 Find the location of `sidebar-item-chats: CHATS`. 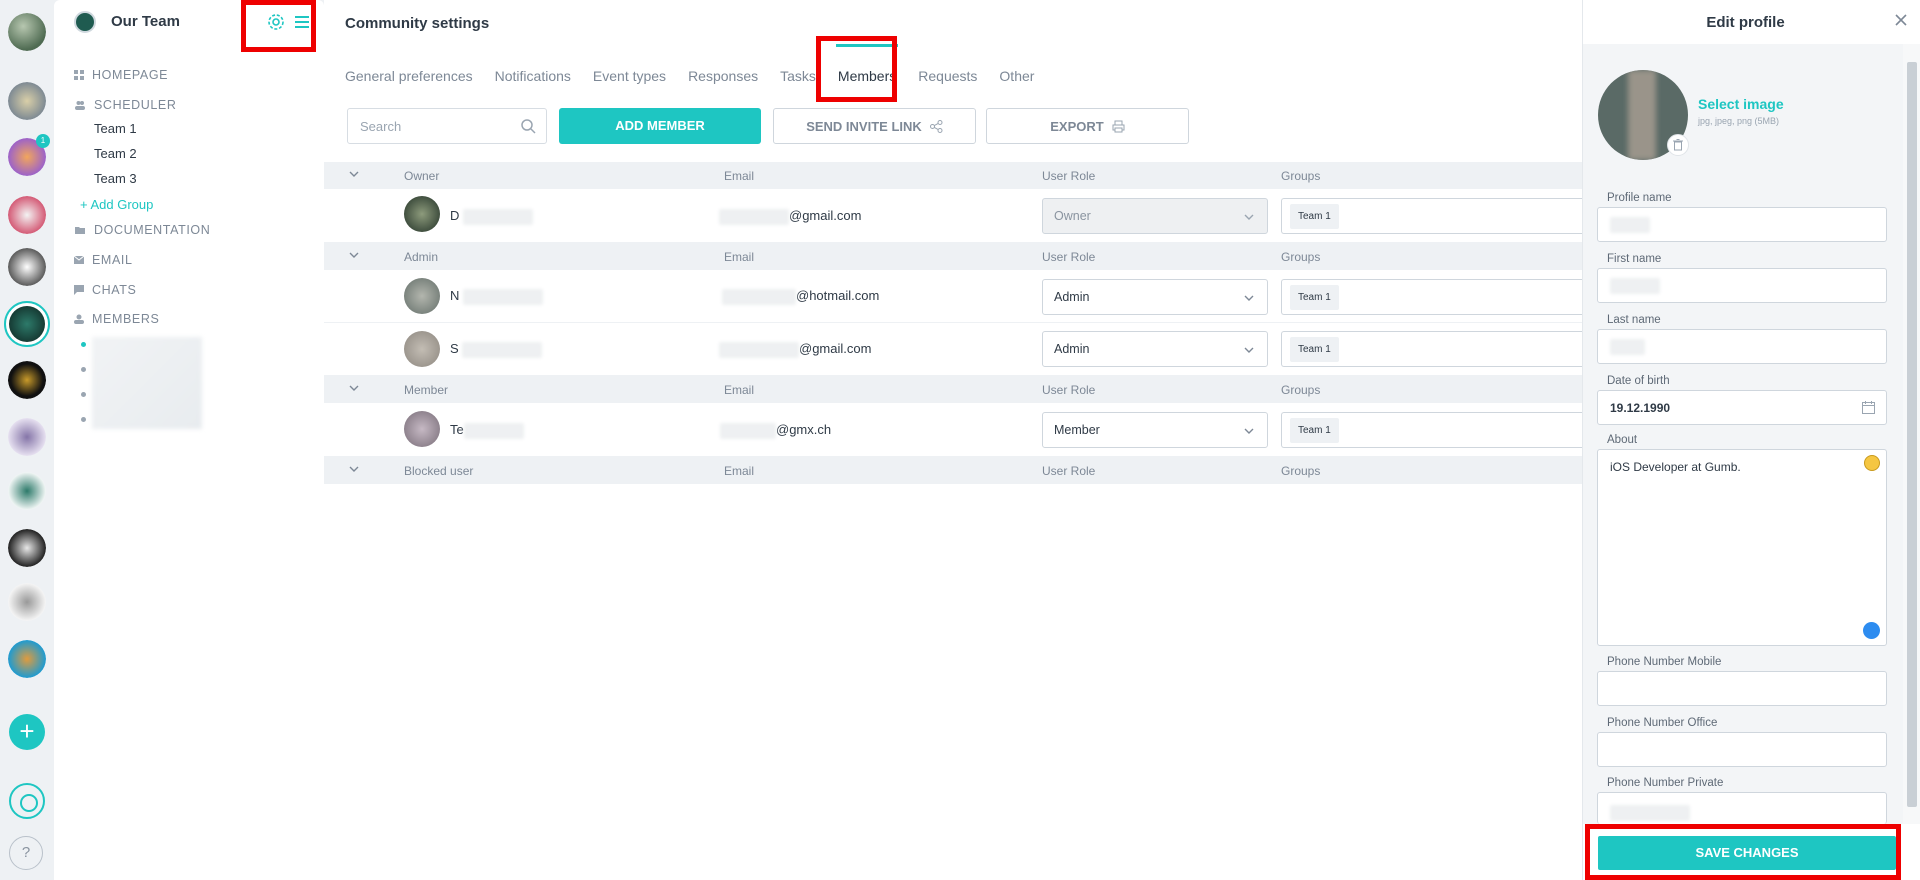

sidebar-item-chats: CHATS is located at coordinates (105, 290).